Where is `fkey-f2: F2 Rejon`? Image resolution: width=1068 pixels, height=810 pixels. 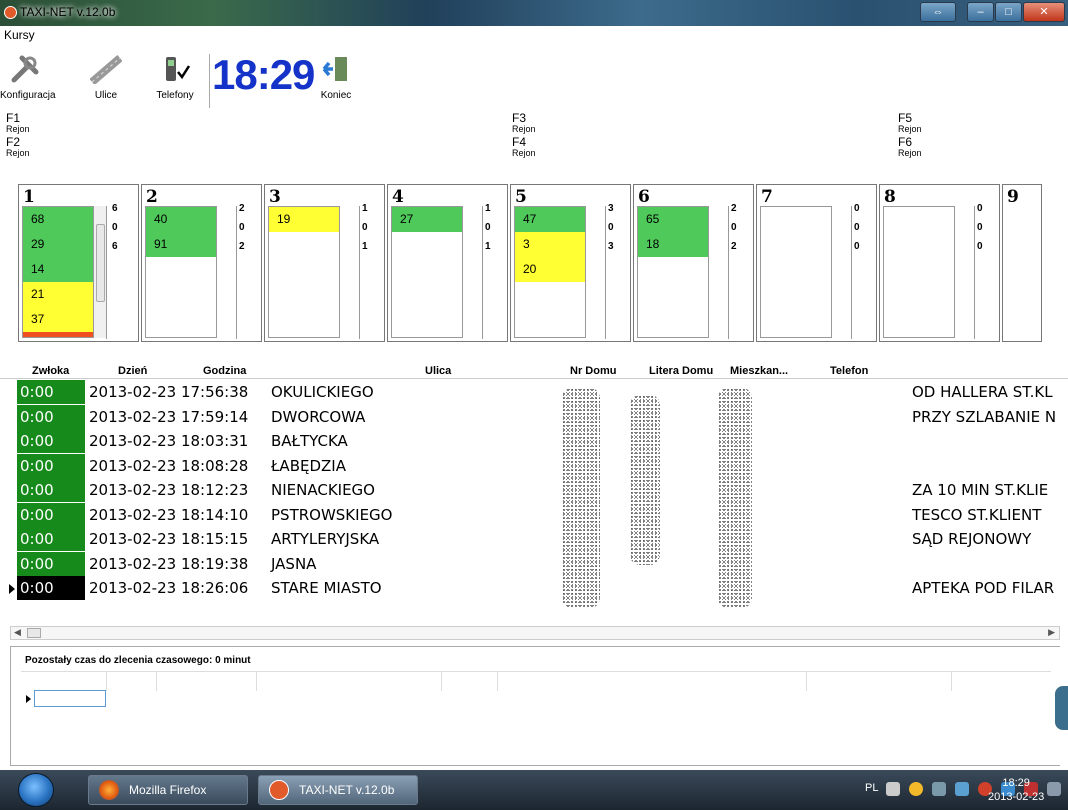 fkey-f2: F2 Rejon is located at coordinates (18, 147).